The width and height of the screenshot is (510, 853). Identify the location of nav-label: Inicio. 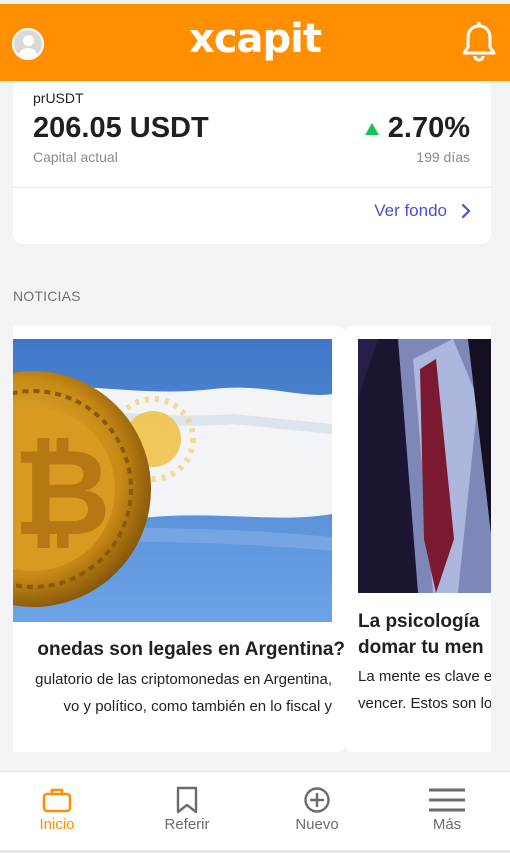
(57, 824).